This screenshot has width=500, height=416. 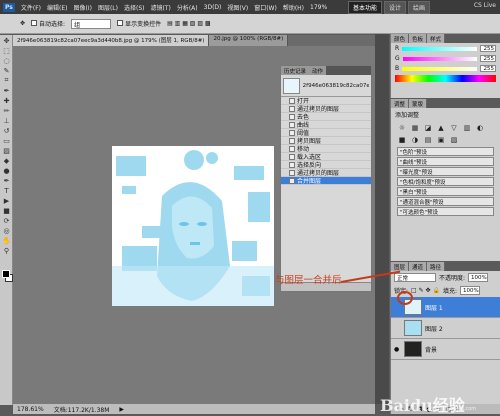 What do you see at coordinates (445, 191) in the screenshot?
I see `preset-black-white: "黑白"预设` at bounding box center [445, 191].